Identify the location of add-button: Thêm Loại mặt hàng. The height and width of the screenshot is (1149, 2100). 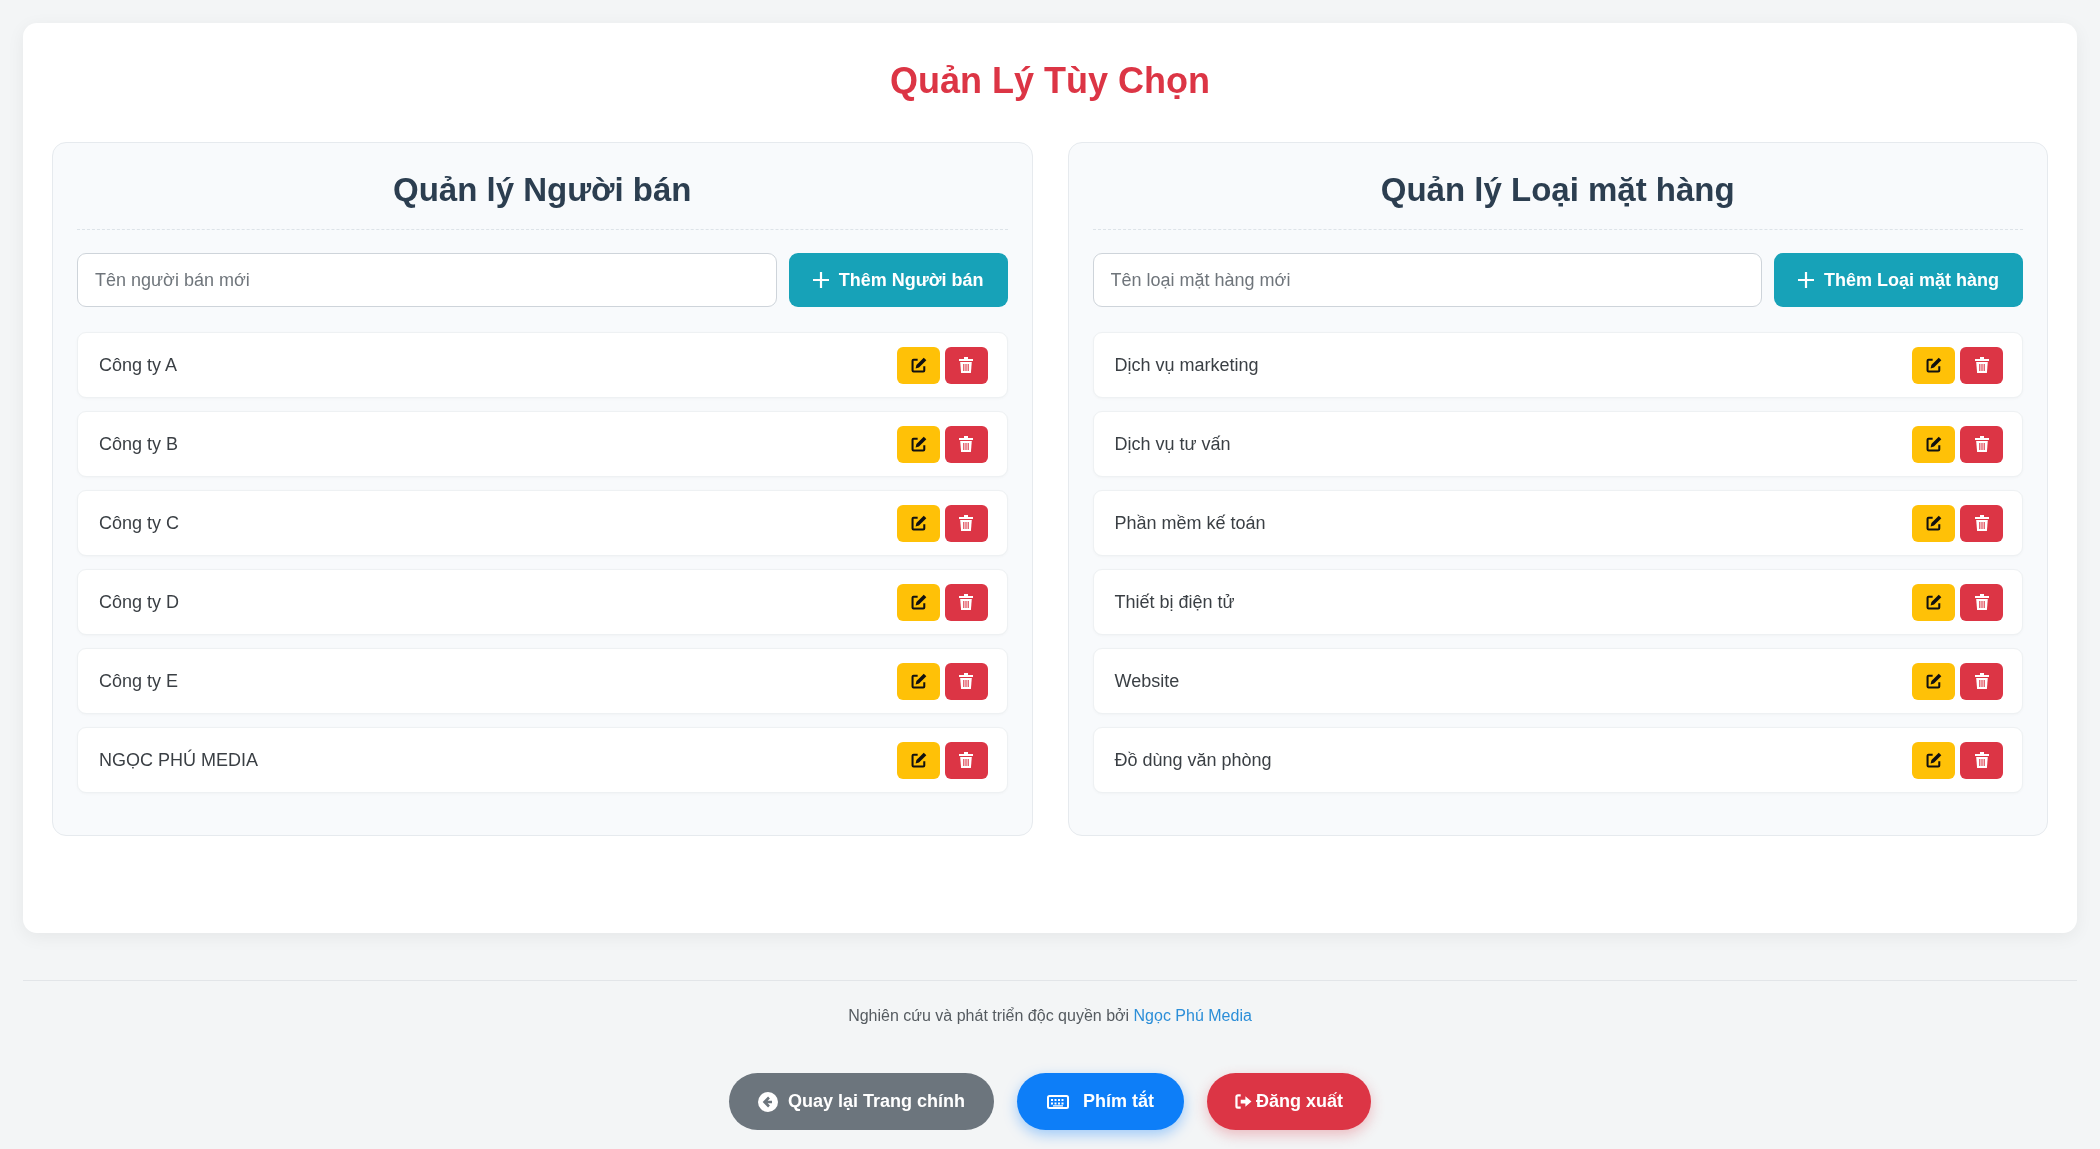
(1898, 280).